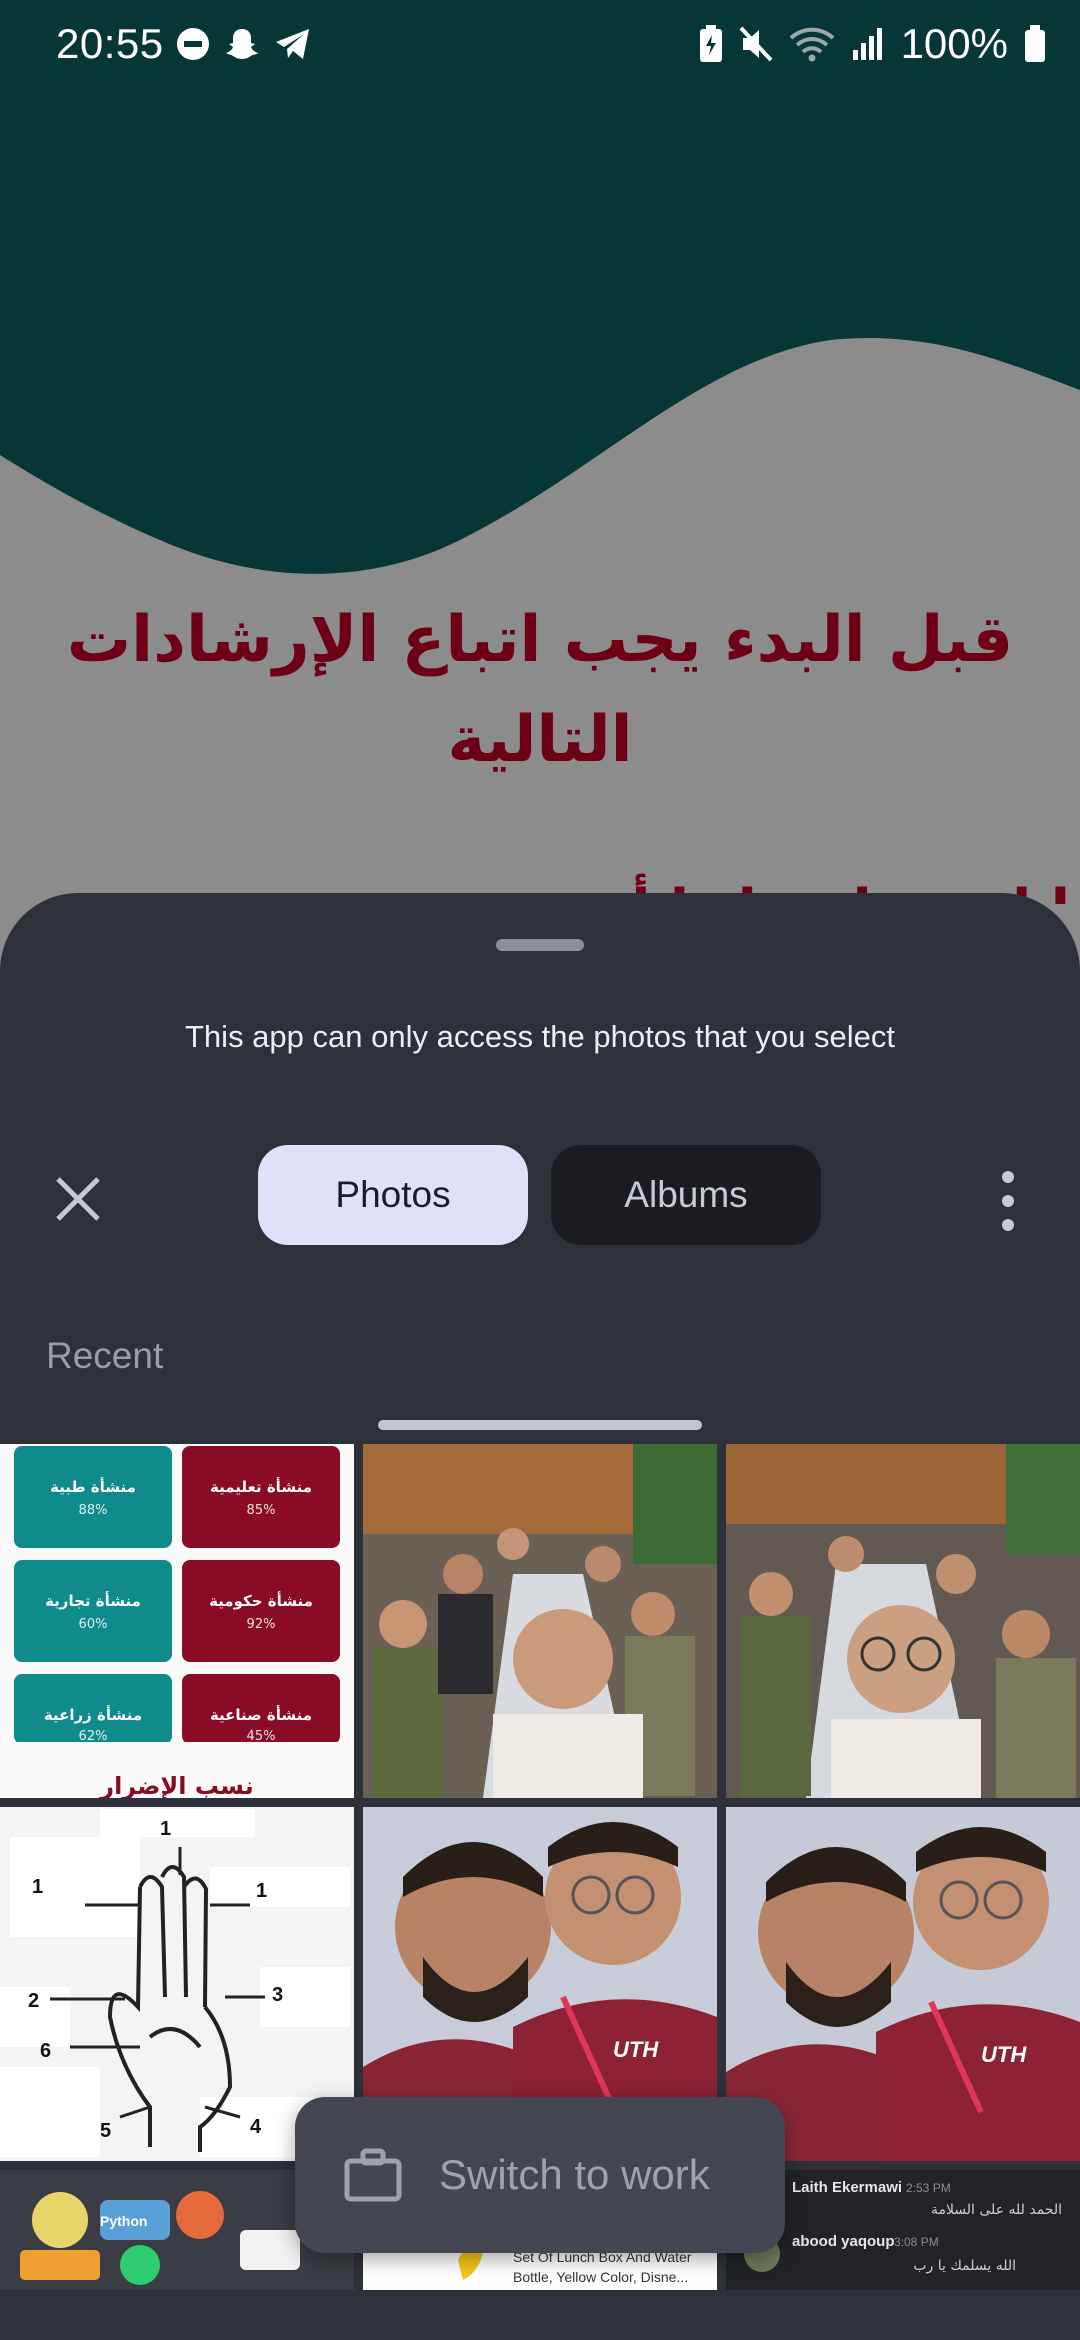 The height and width of the screenshot is (2340, 1080). What do you see at coordinates (93, 1510) in the screenshot?
I see `stat-value: 88%` at bounding box center [93, 1510].